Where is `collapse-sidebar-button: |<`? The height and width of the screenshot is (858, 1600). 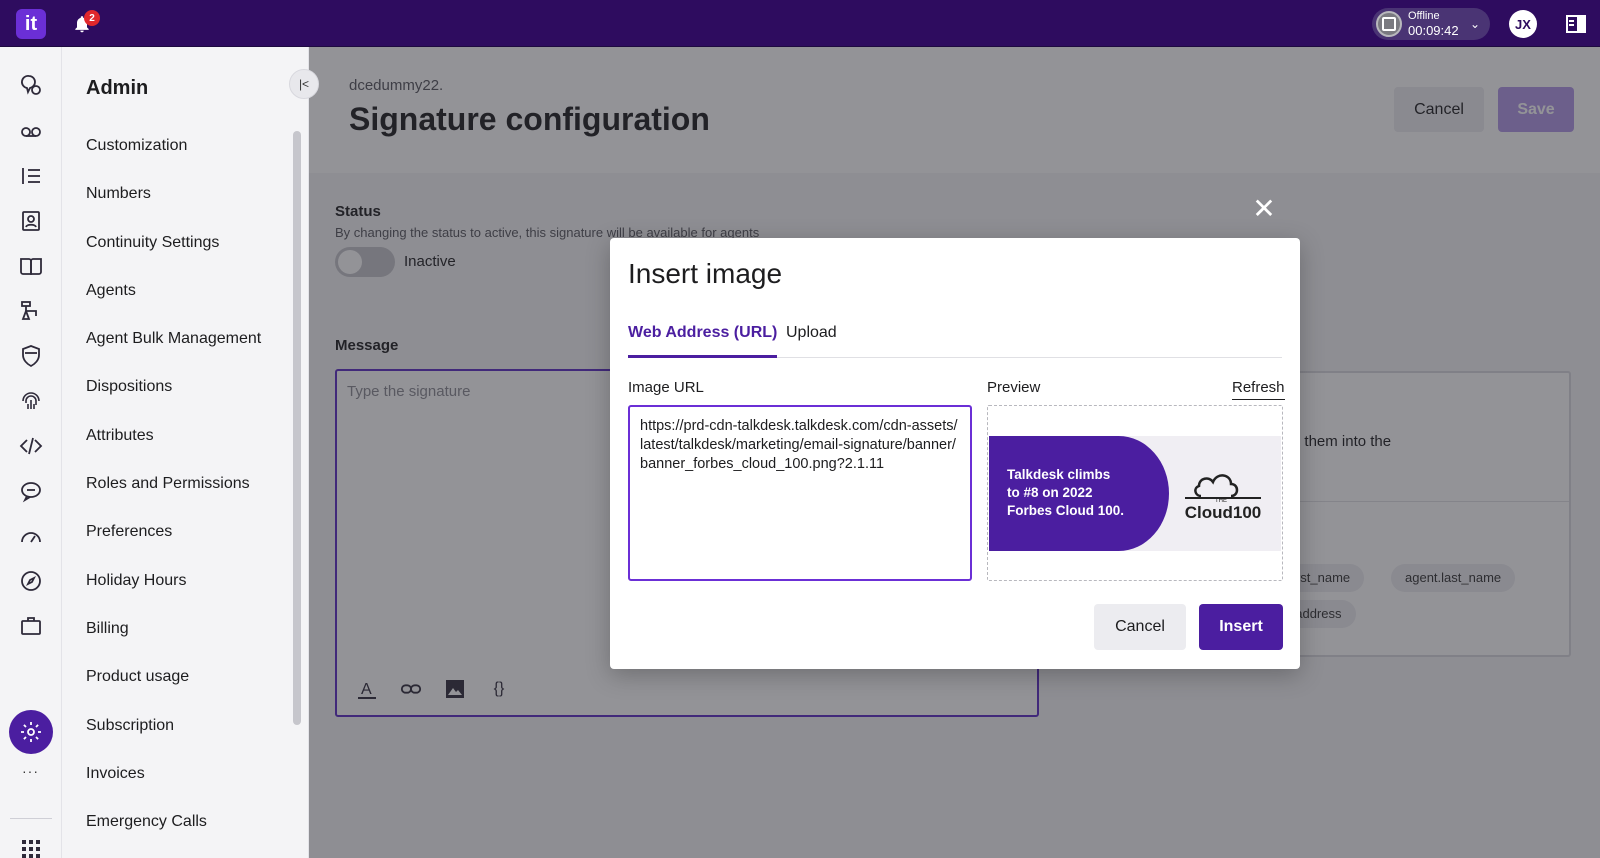 collapse-sidebar-button: |< is located at coordinates (304, 84).